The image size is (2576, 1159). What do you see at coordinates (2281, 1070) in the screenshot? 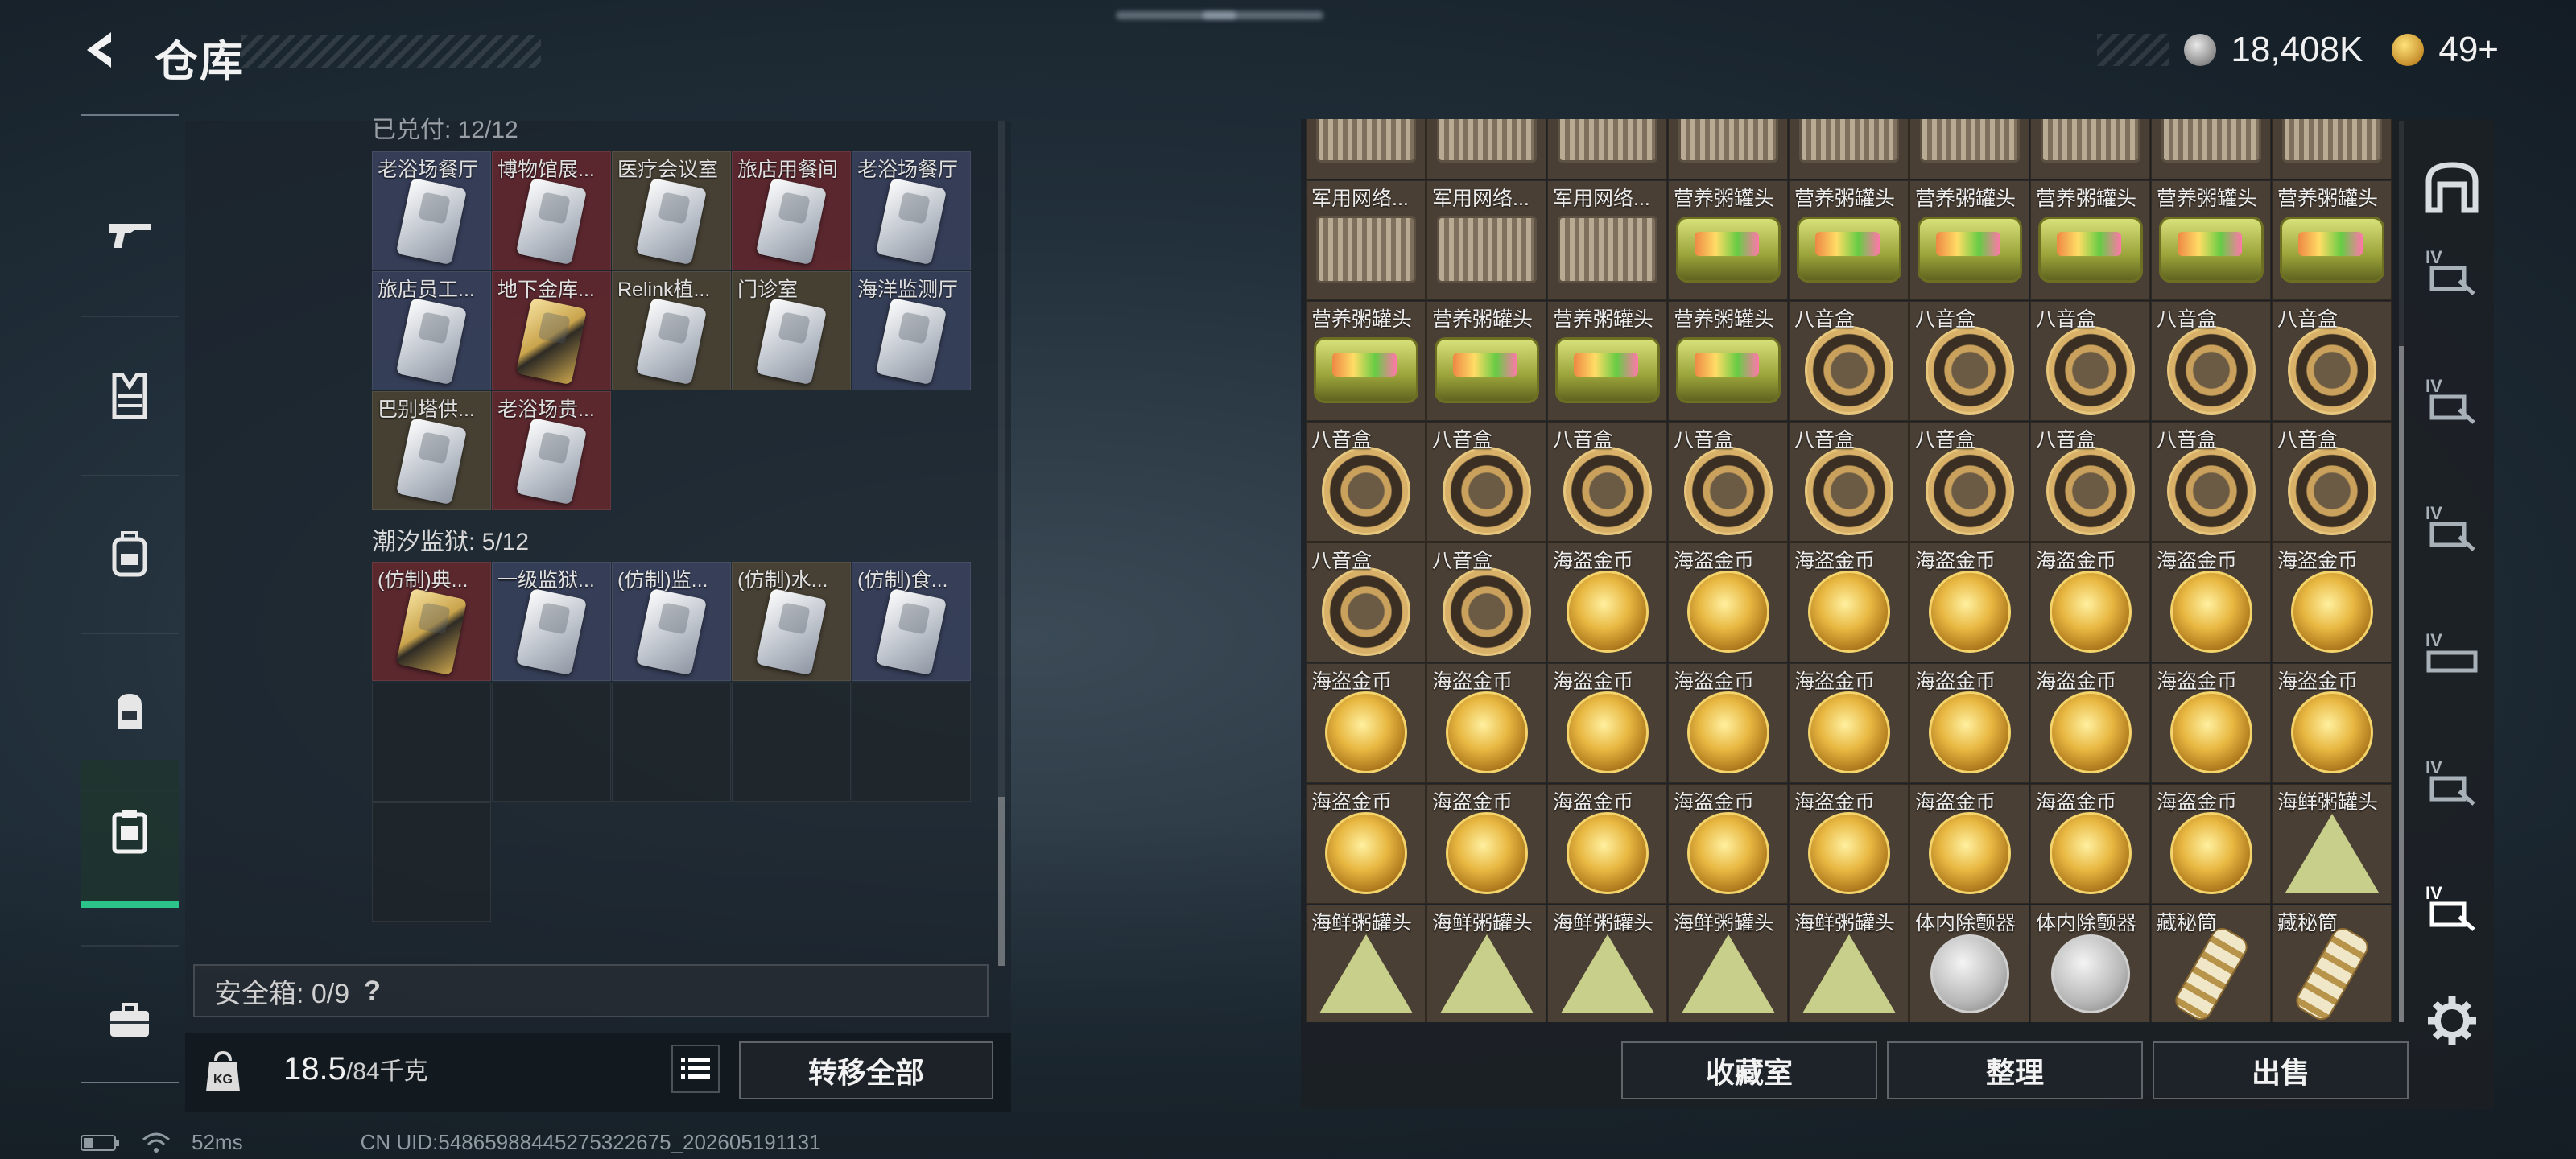
I see `sell-button: 出售` at bounding box center [2281, 1070].